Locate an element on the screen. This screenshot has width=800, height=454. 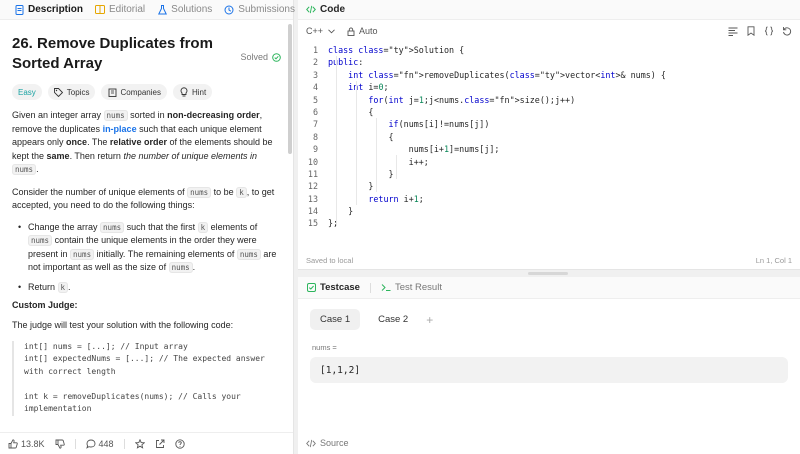
text: Return is located at coordinates (43, 286).